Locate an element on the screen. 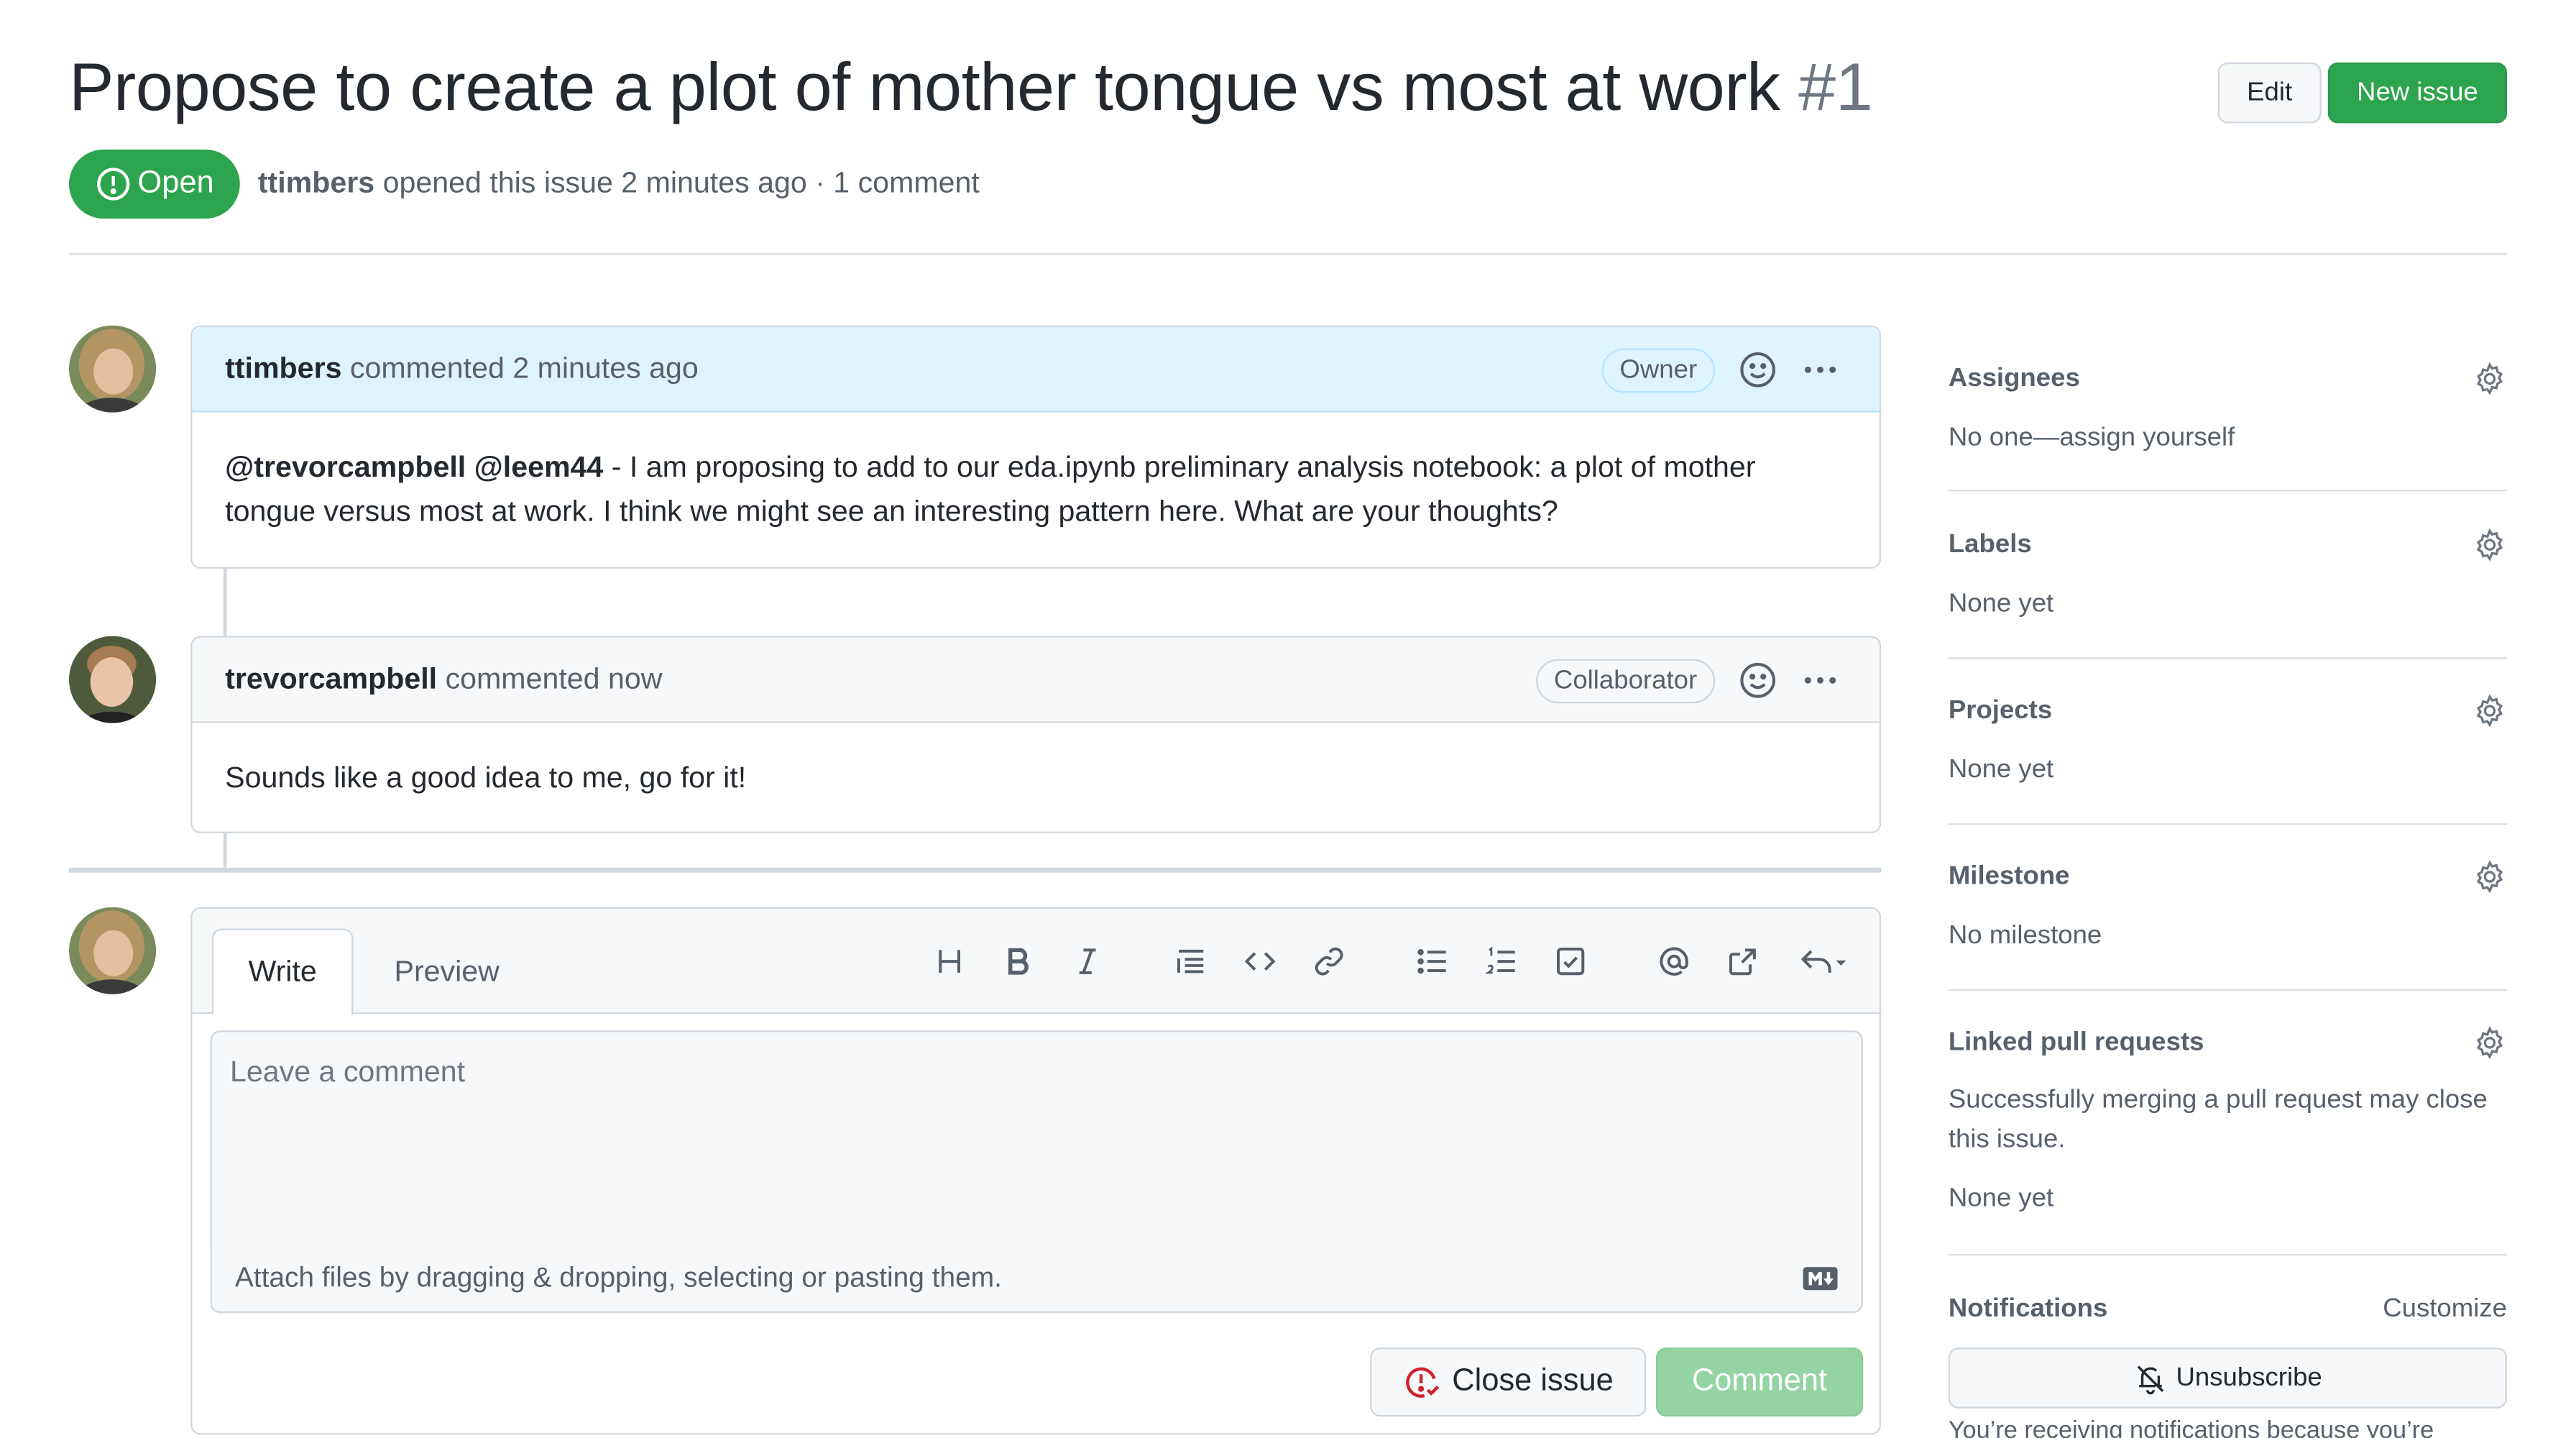 The width and height of the screenshot is (2576, 1438). unsubscribe-label: Unsubscribe is located at coordinates (2249, 1377).